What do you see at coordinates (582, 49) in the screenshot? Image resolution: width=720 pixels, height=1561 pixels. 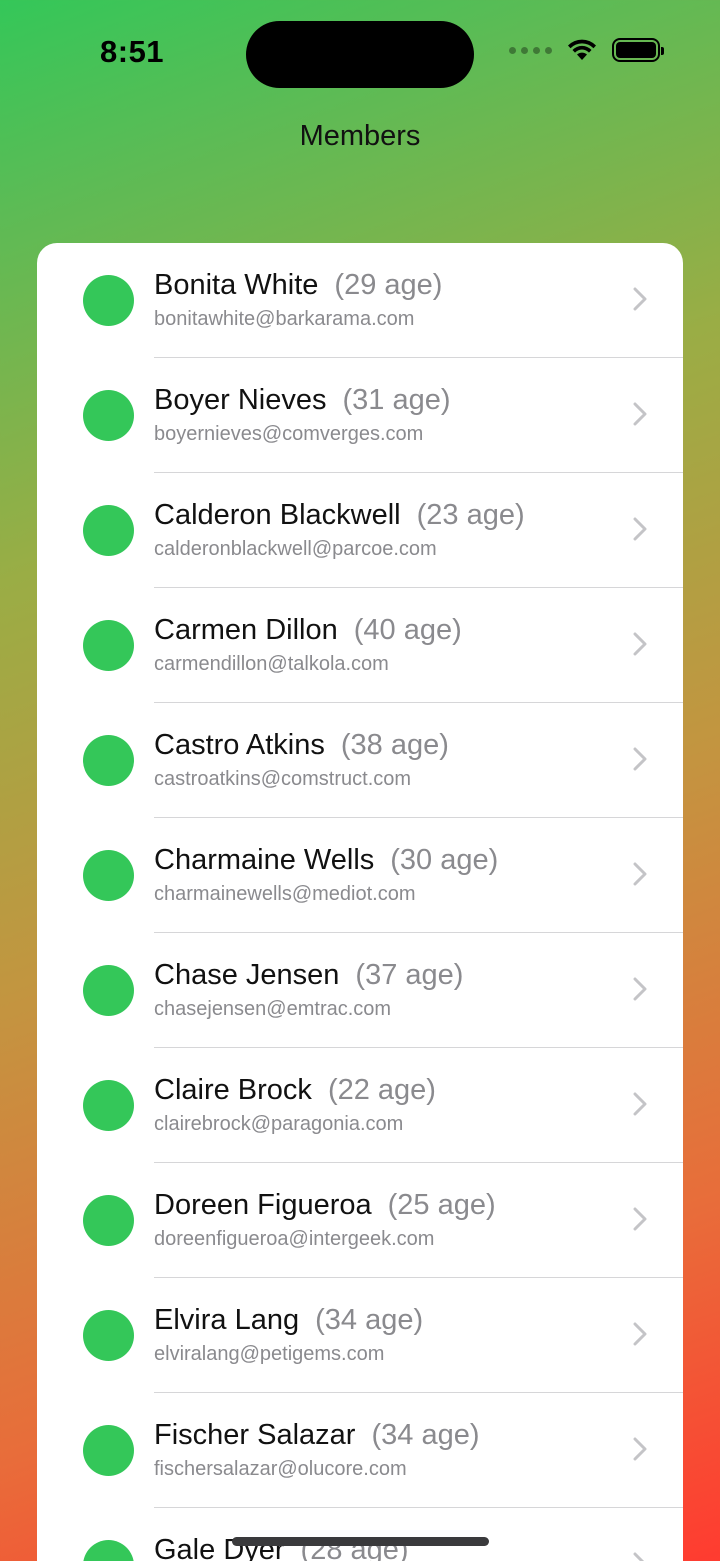 I see `wifi-icon` at bounding box center [582, 49].